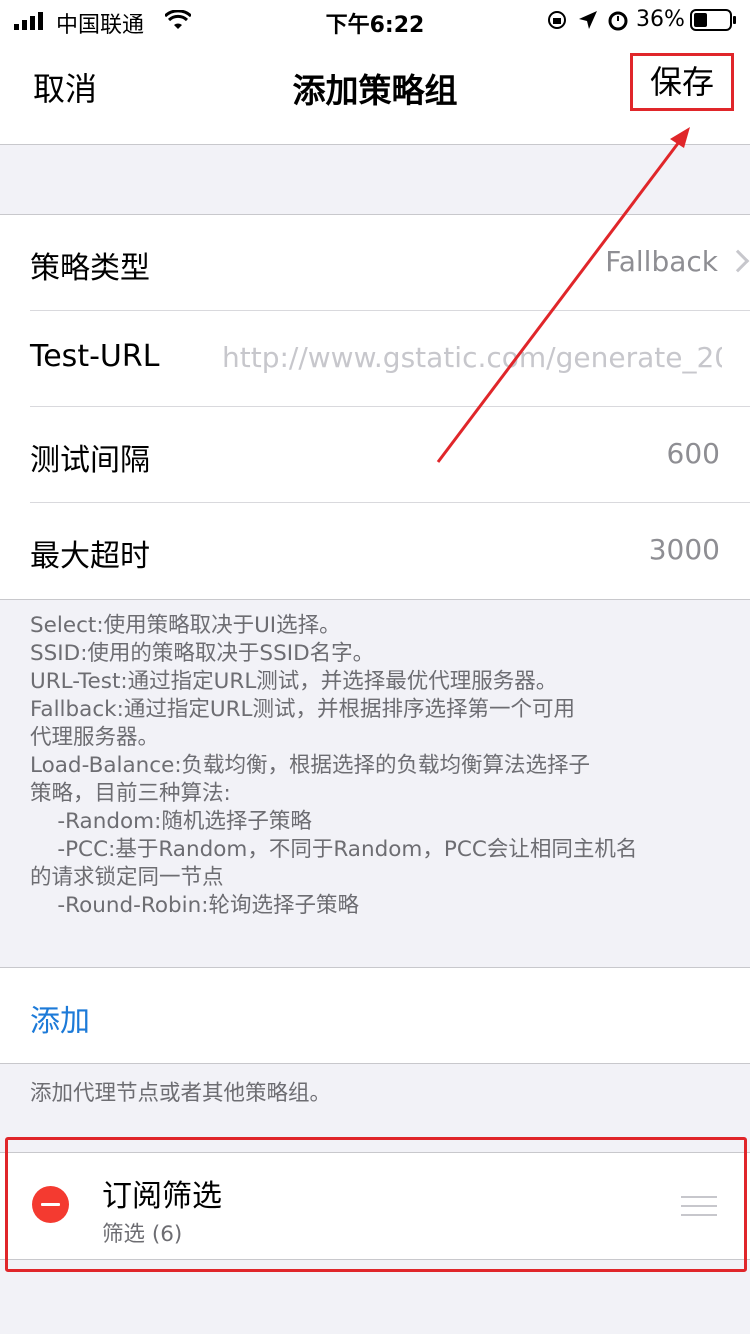 This screenshot has height=1334, width=750. Describe the element at coordinates (390, 550) in the screenshot. I see `max-timeout-row: 最大超时 3000` at that location.